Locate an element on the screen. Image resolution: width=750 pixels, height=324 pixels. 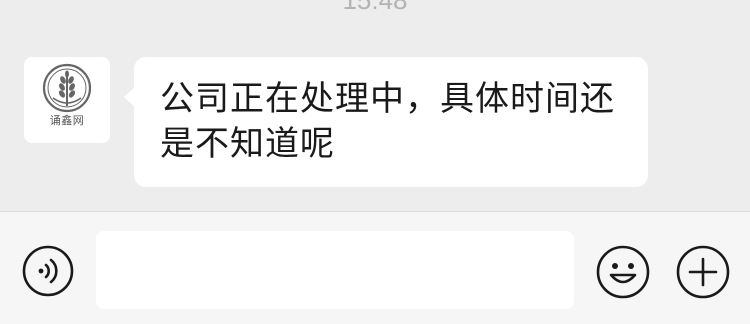
voice-button is located at coordinates (48, 271).